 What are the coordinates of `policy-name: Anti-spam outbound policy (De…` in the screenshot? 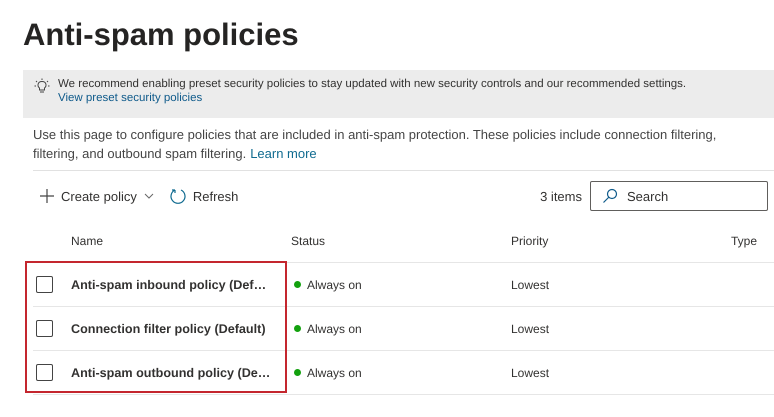 It's located at (181, 373).